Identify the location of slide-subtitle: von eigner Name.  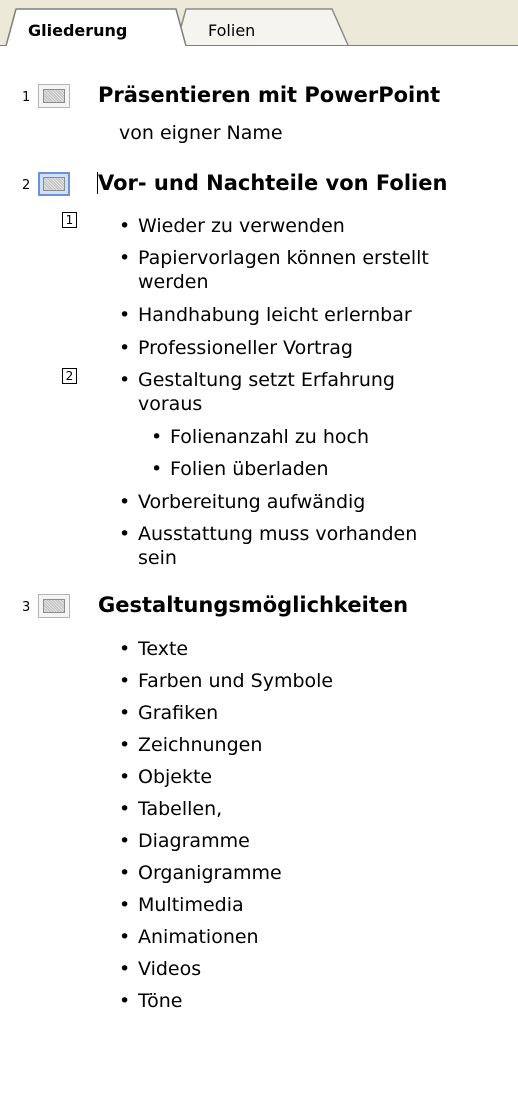
(201, 133).